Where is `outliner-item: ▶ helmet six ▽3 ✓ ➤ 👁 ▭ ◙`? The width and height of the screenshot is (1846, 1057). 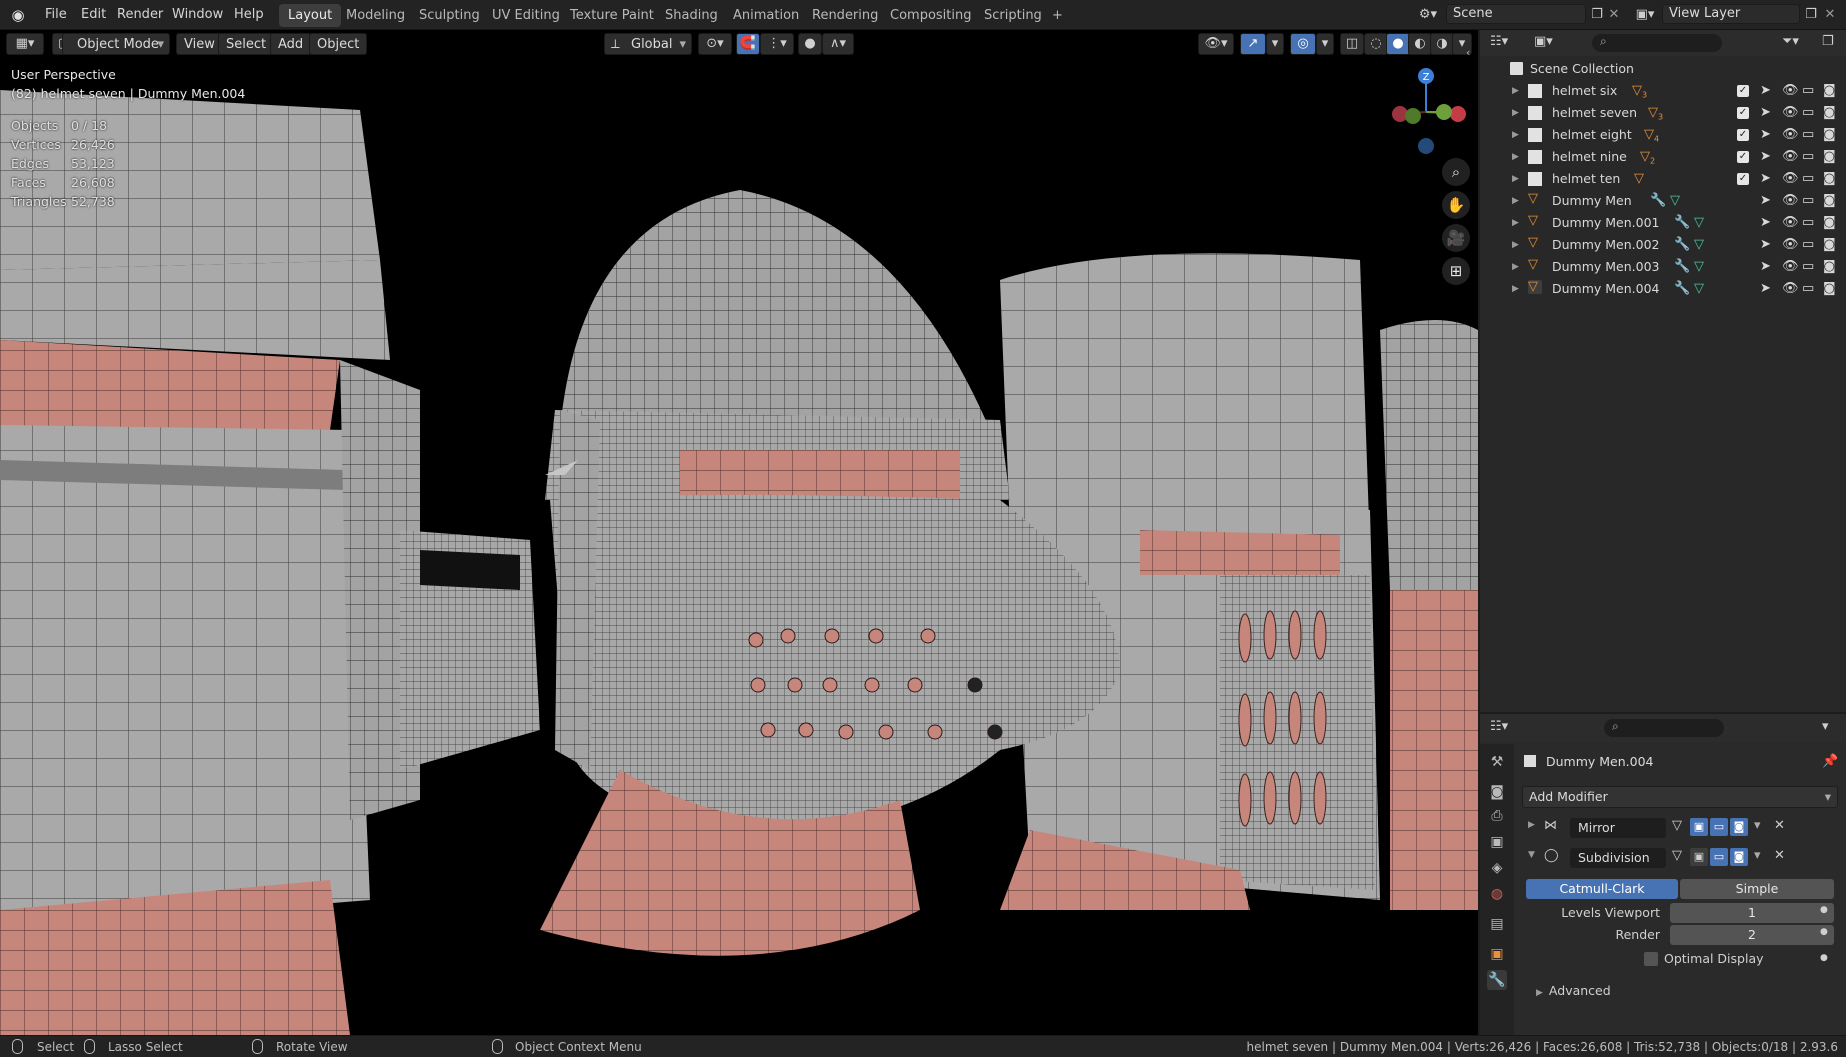
outliner-item: ▶ helmet six ▽3 ✓ ➤ 👁 ▭ ◙ is located at coordinates (1663, 91).